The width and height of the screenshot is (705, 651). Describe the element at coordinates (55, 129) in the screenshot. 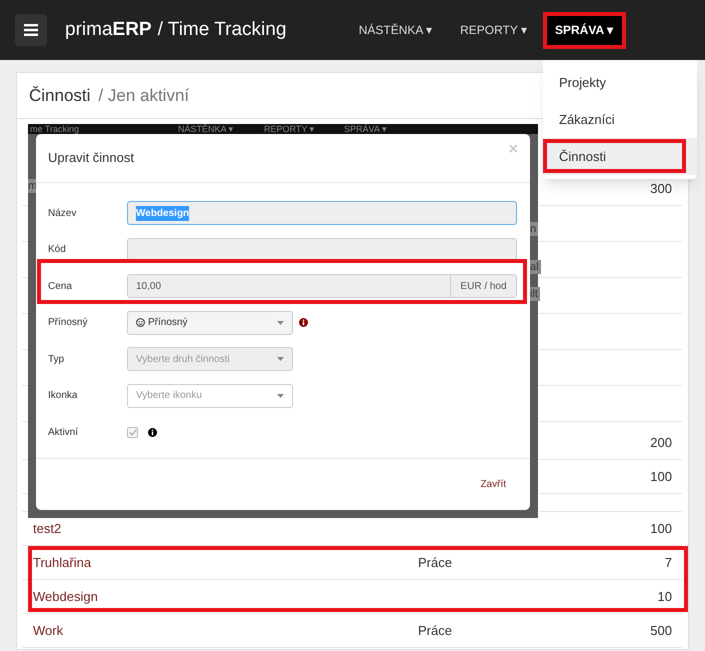

I see `inset-nav-text: me Tracking` at that location.